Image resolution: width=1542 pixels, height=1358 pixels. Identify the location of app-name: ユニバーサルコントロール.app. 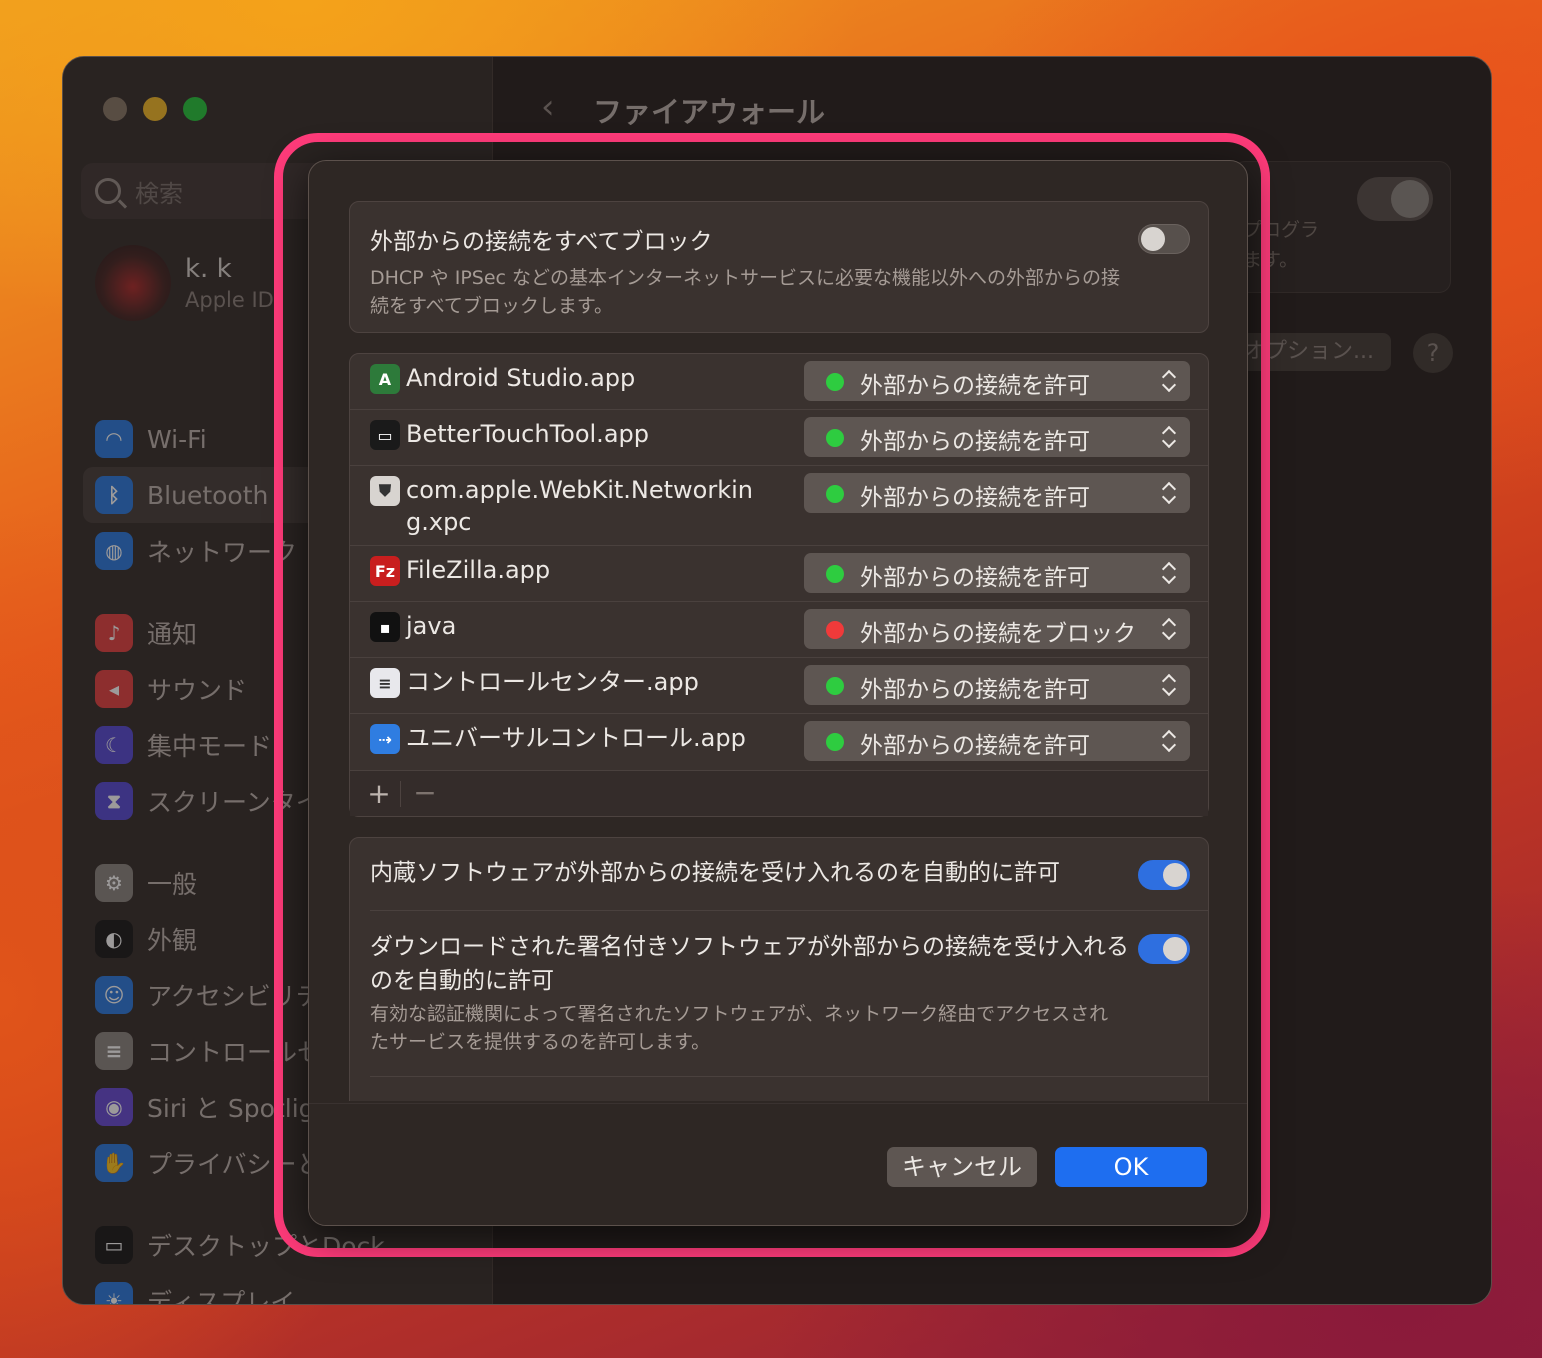
(576, 738).